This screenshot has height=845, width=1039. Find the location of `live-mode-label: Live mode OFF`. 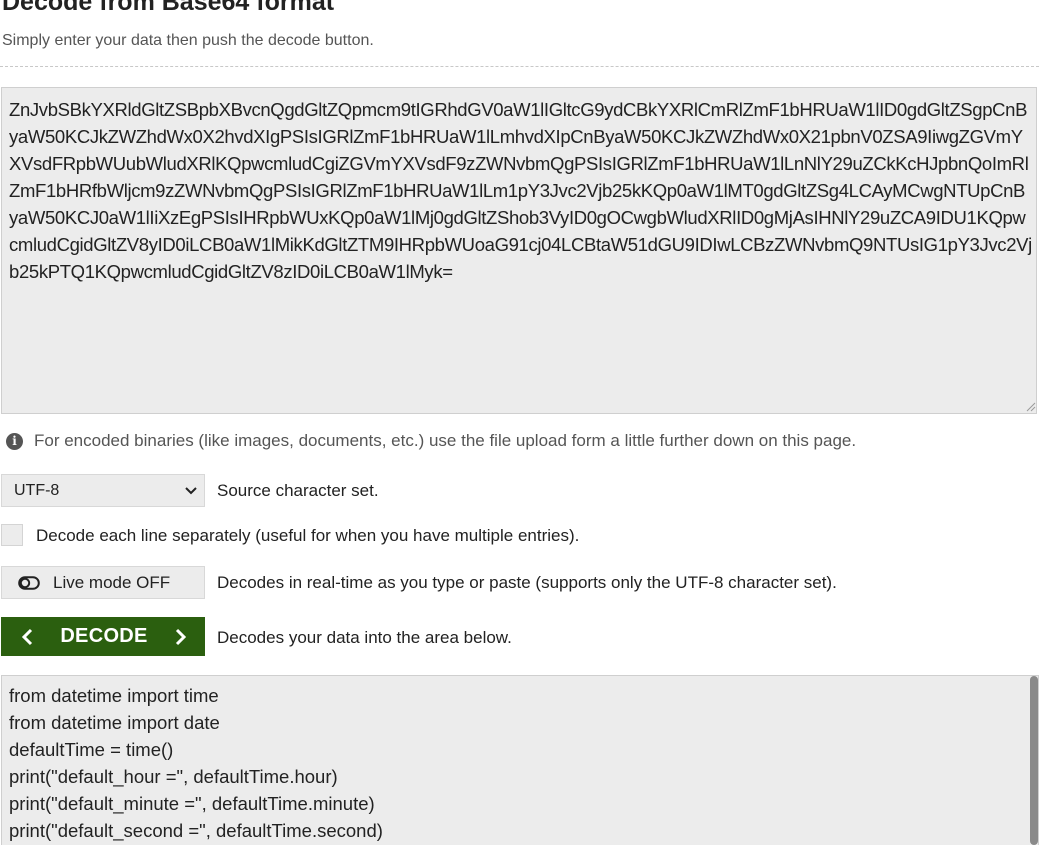

live-mode-label: Live mode OFF is located at coordinates (112, 582).